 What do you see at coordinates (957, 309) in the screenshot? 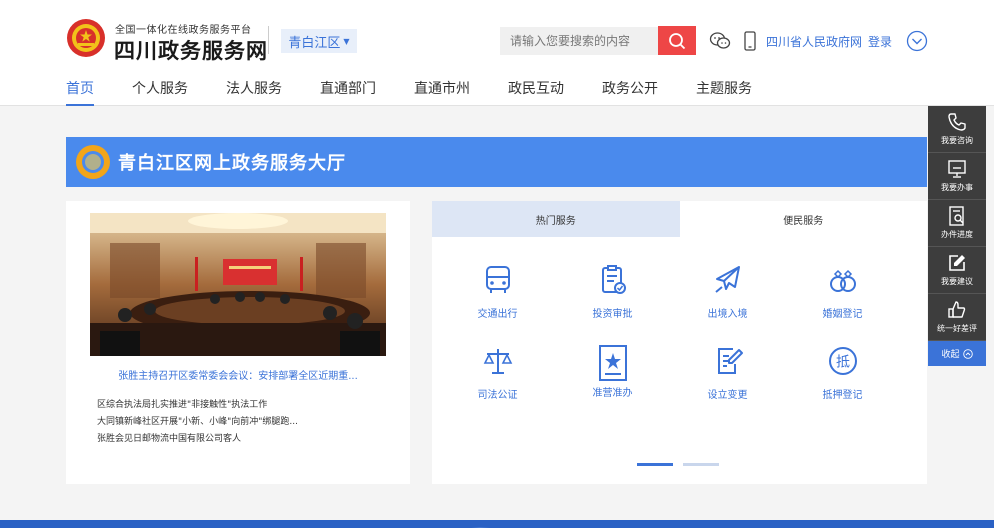
I see `thumbs-up-icon` at bounding box center [957, 309].